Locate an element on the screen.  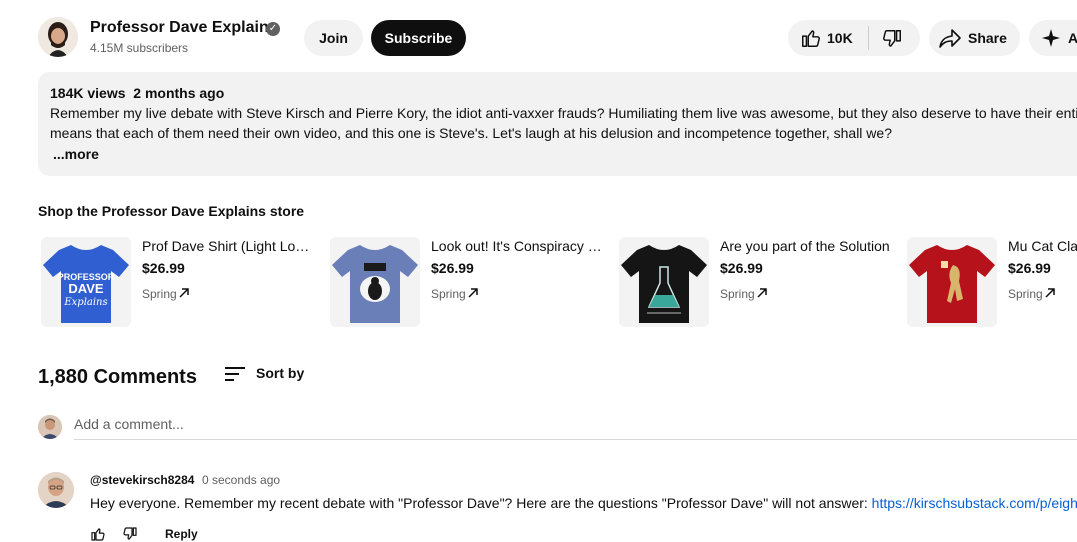
share-button: Share is located at coordinates (974, 38).